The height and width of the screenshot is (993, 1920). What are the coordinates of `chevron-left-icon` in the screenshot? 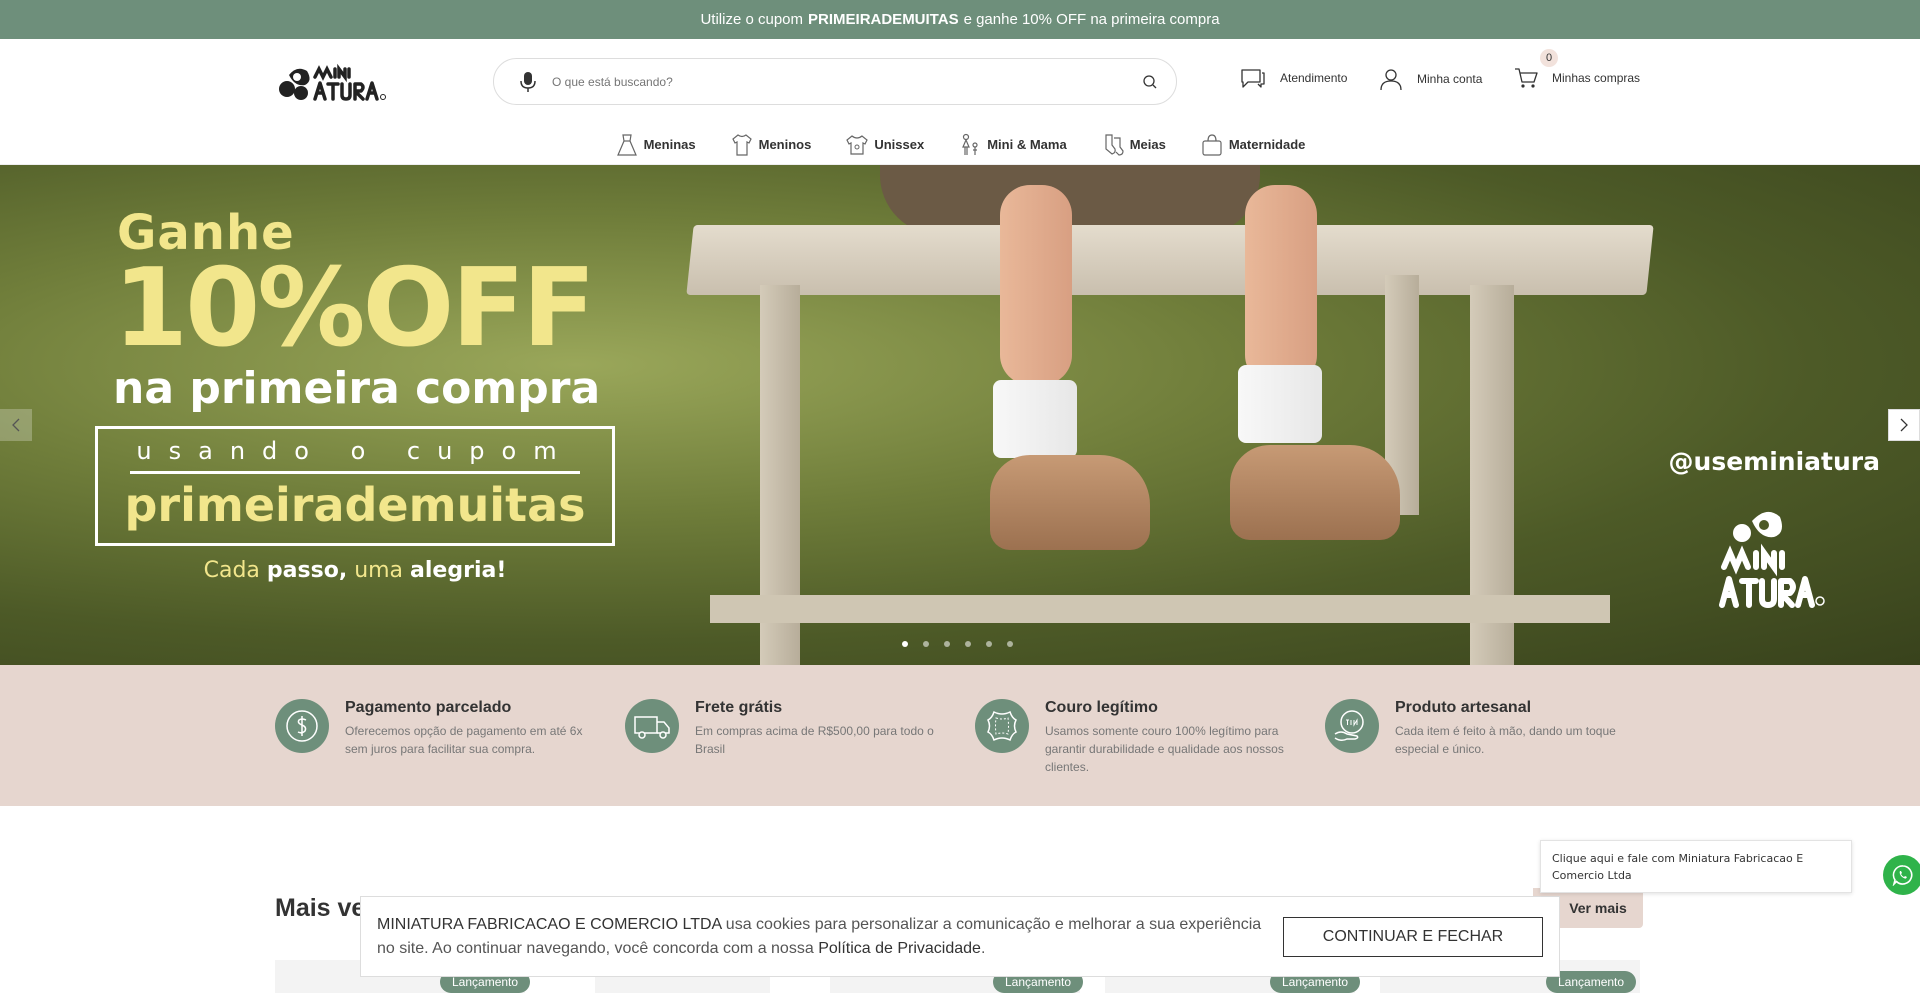 It's located at (16, 425).